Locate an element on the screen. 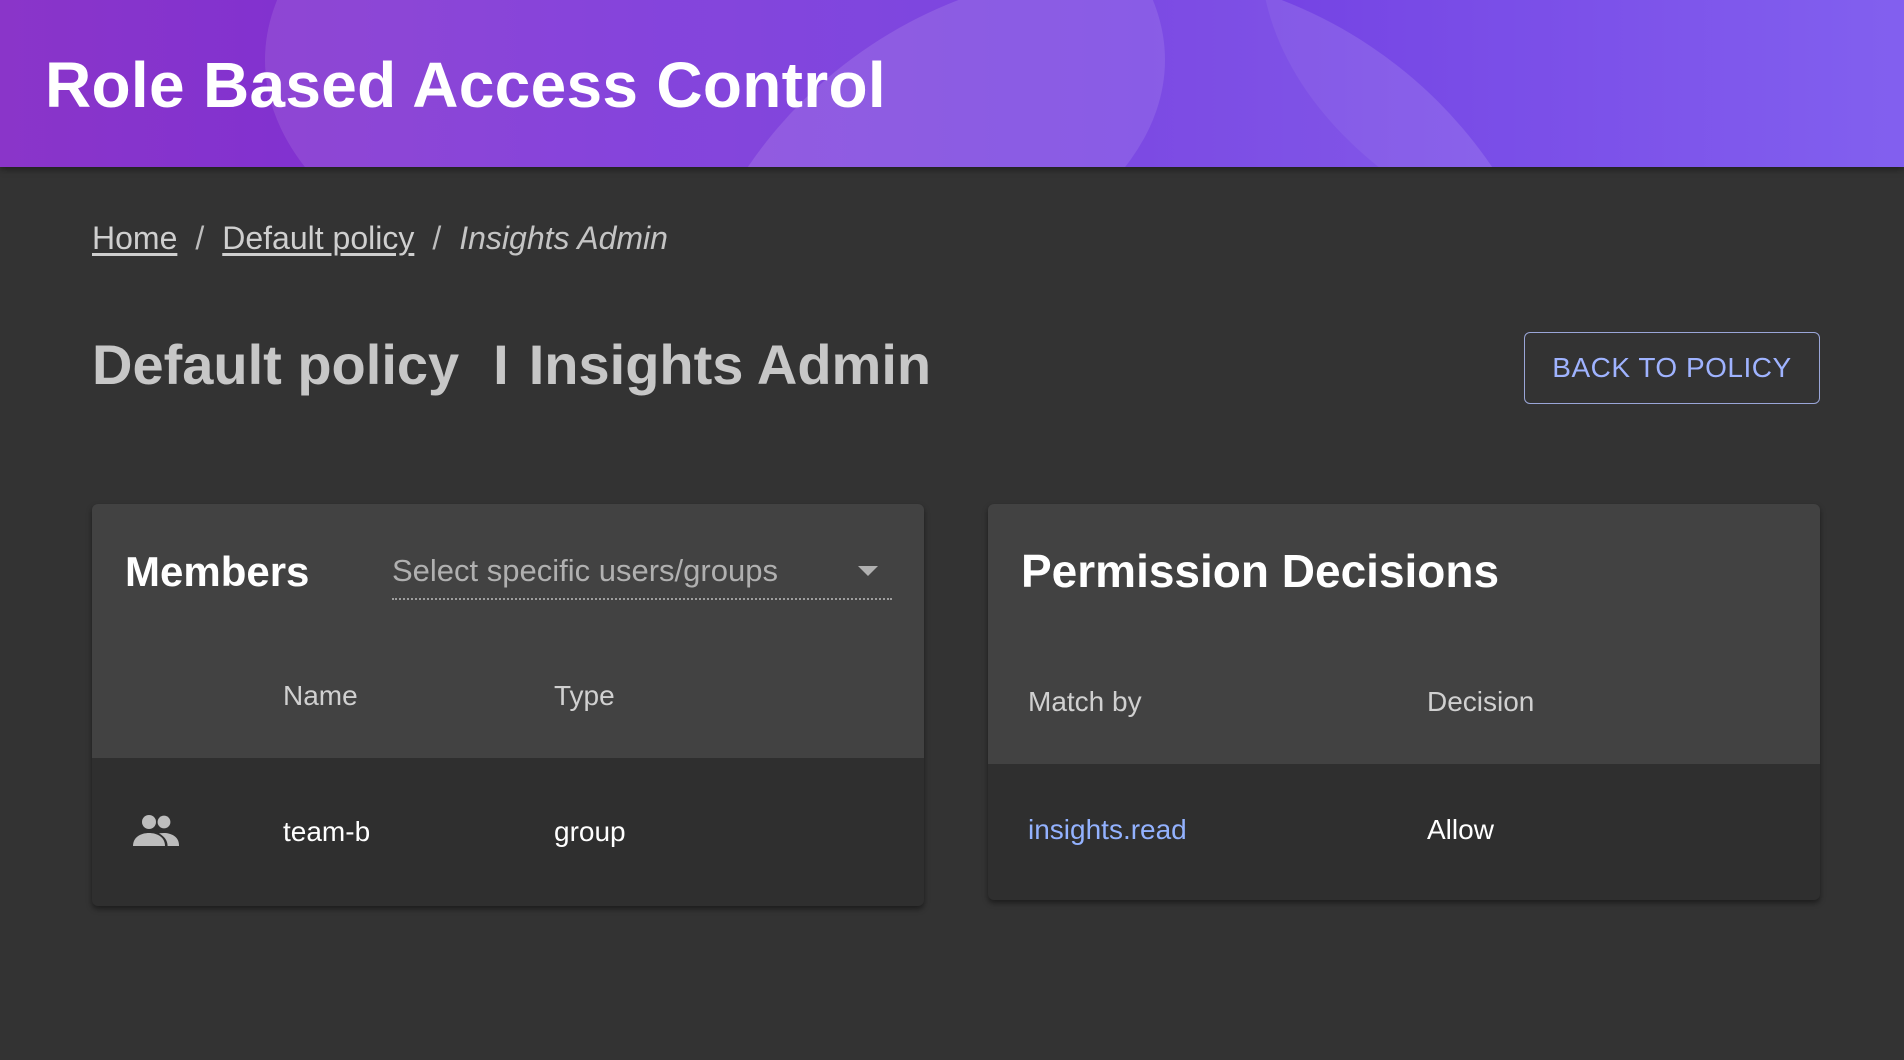 This screenshot has height=1060, width=1904. chevron-down-icon is located at coordinates (868, 571).